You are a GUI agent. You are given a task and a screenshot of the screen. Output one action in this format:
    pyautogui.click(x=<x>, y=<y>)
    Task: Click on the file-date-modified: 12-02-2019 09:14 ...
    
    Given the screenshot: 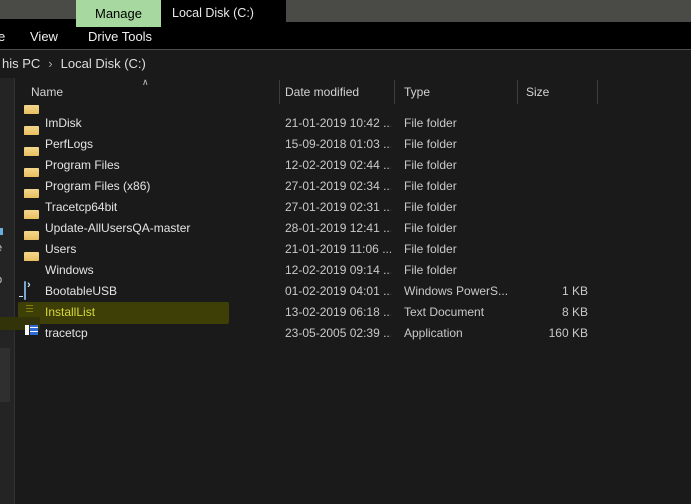 What is the action you would take?
    pyautogui.click(x=338, y=270)
    